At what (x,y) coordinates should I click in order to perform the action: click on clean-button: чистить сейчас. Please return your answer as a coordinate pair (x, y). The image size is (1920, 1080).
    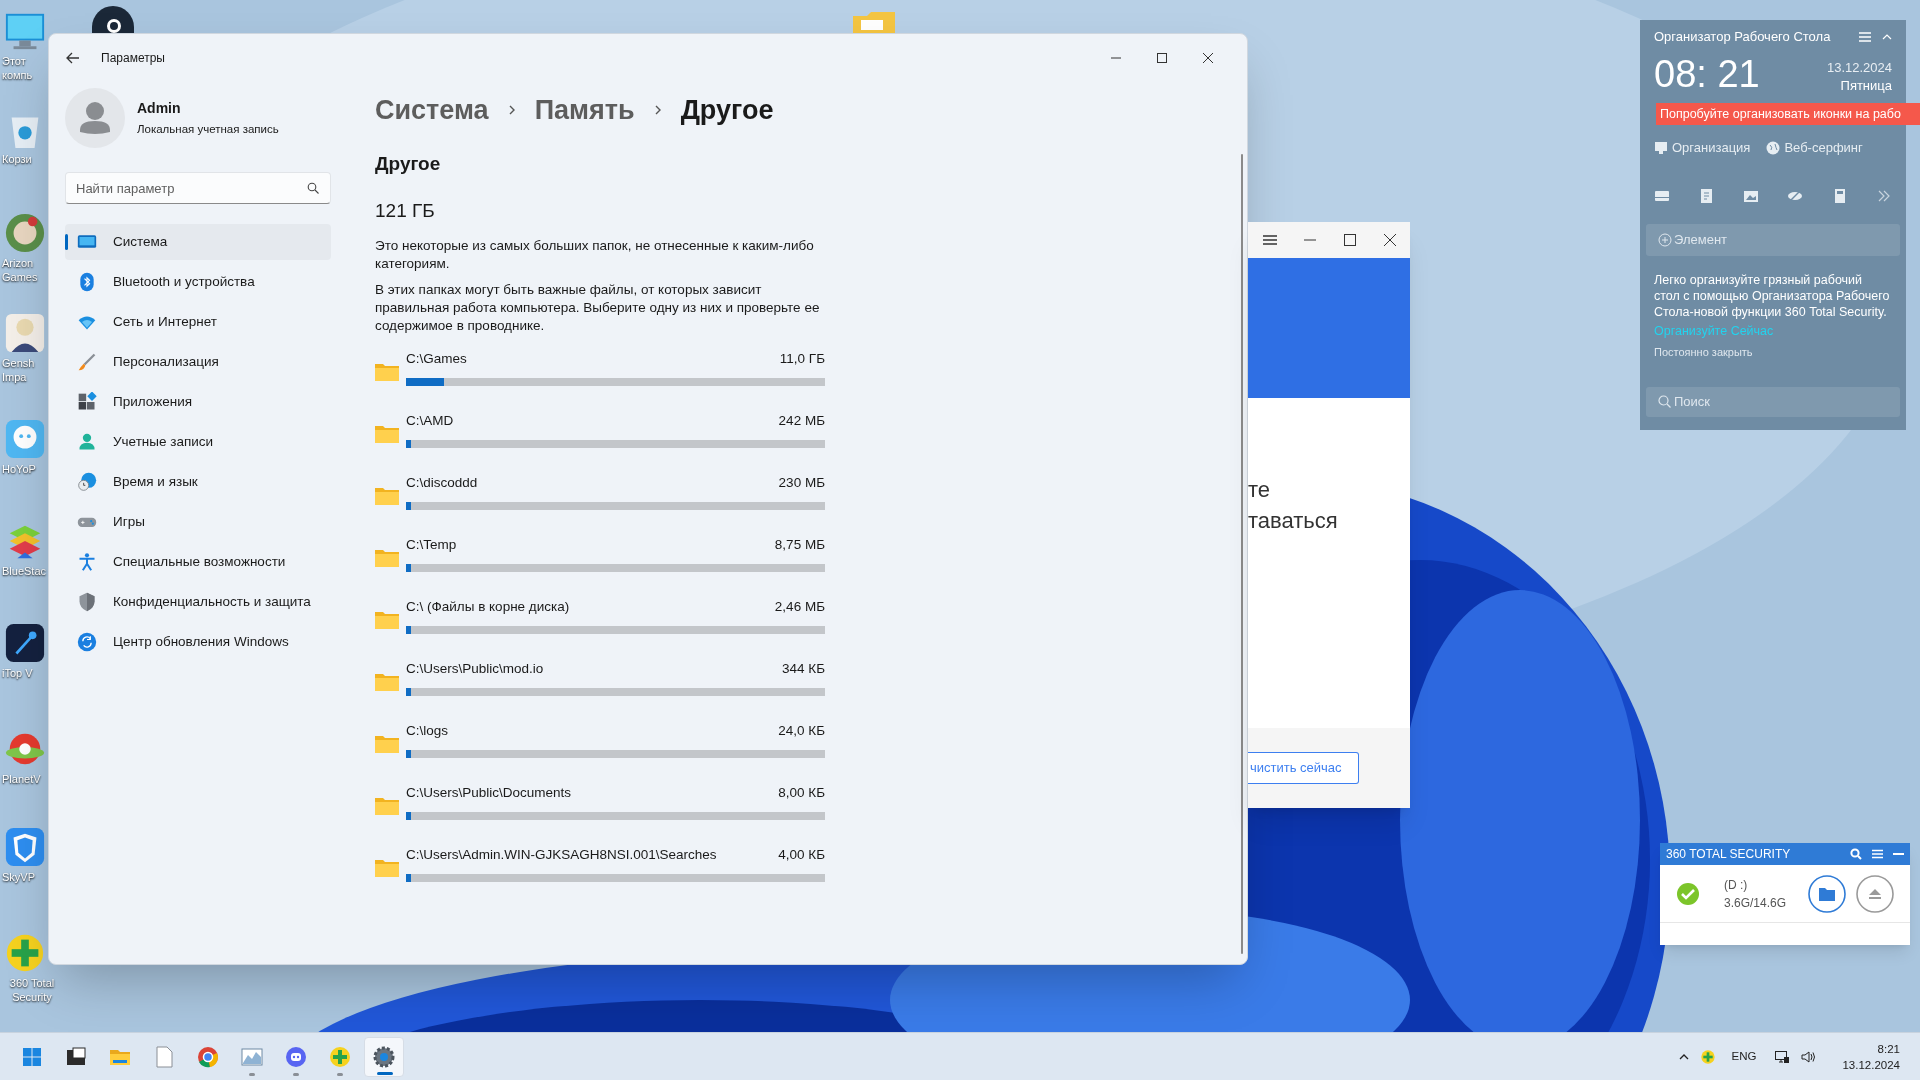
    Looking at the image, I should click on (1303, 768).